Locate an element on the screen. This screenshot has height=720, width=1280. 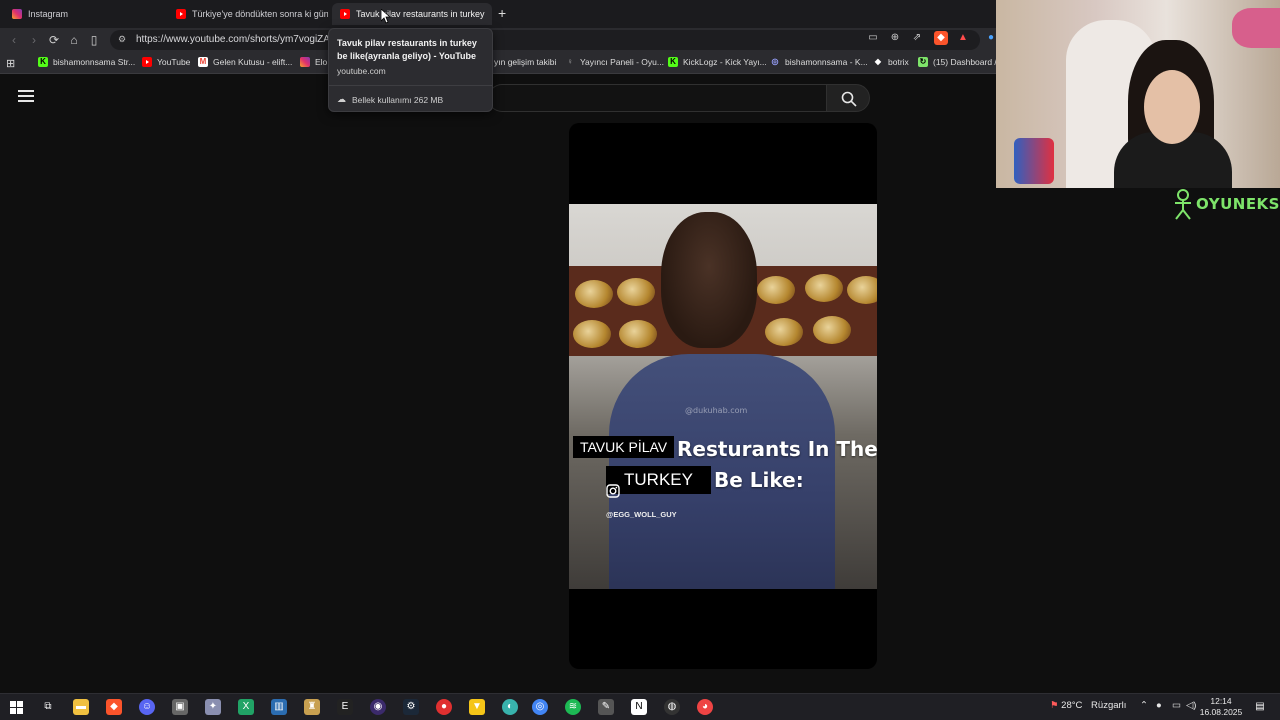
hover-card-memory: ☁ Bellek kullanımı 262 MB is located at coordinates (390, 99).